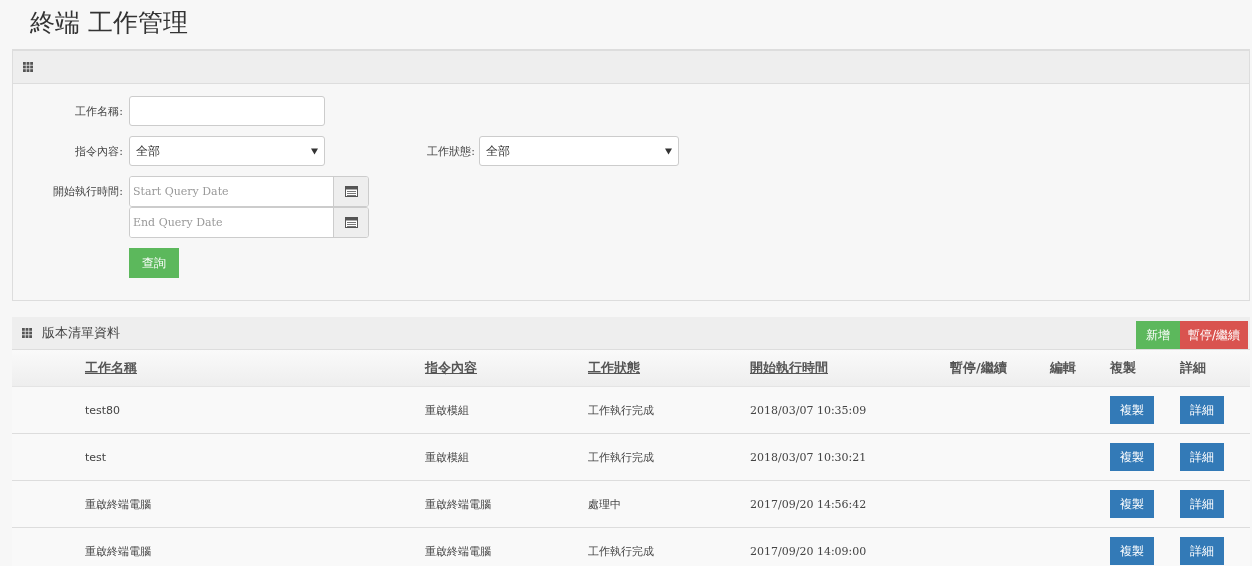 The width and height of the screenshot is (1252, 566). What do you see at coordinates (103, 410) in the screenshot?
I see `table-cell-text: test80` at bounding box center [103, 410].